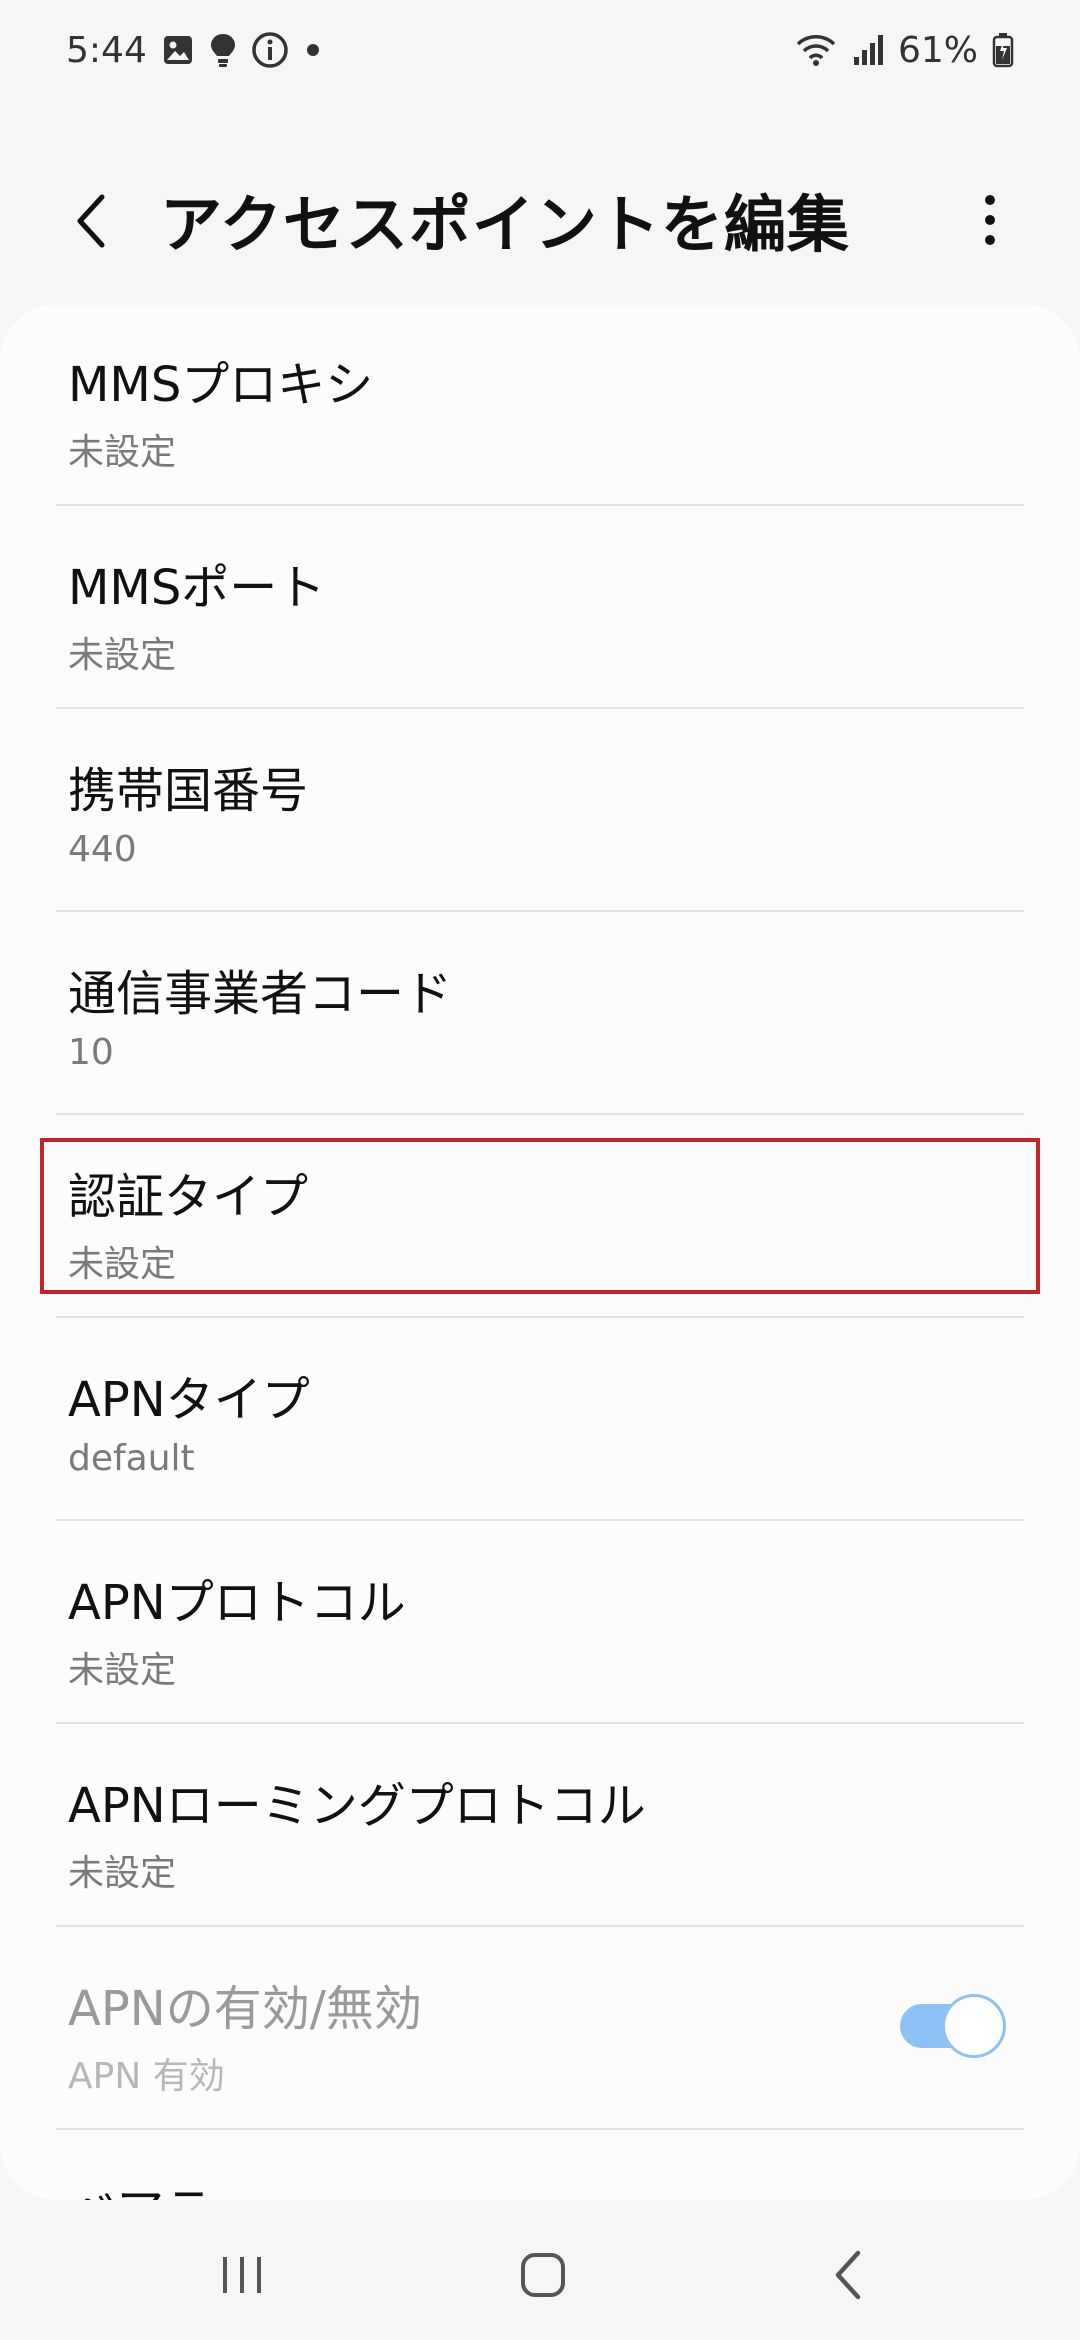 This screenshot has height=2340, width=1080. What do you see at coordinates (140, 2186) in the screenshot?
I see `setting-title: ベアラ` at bounding box center [140, 2186].